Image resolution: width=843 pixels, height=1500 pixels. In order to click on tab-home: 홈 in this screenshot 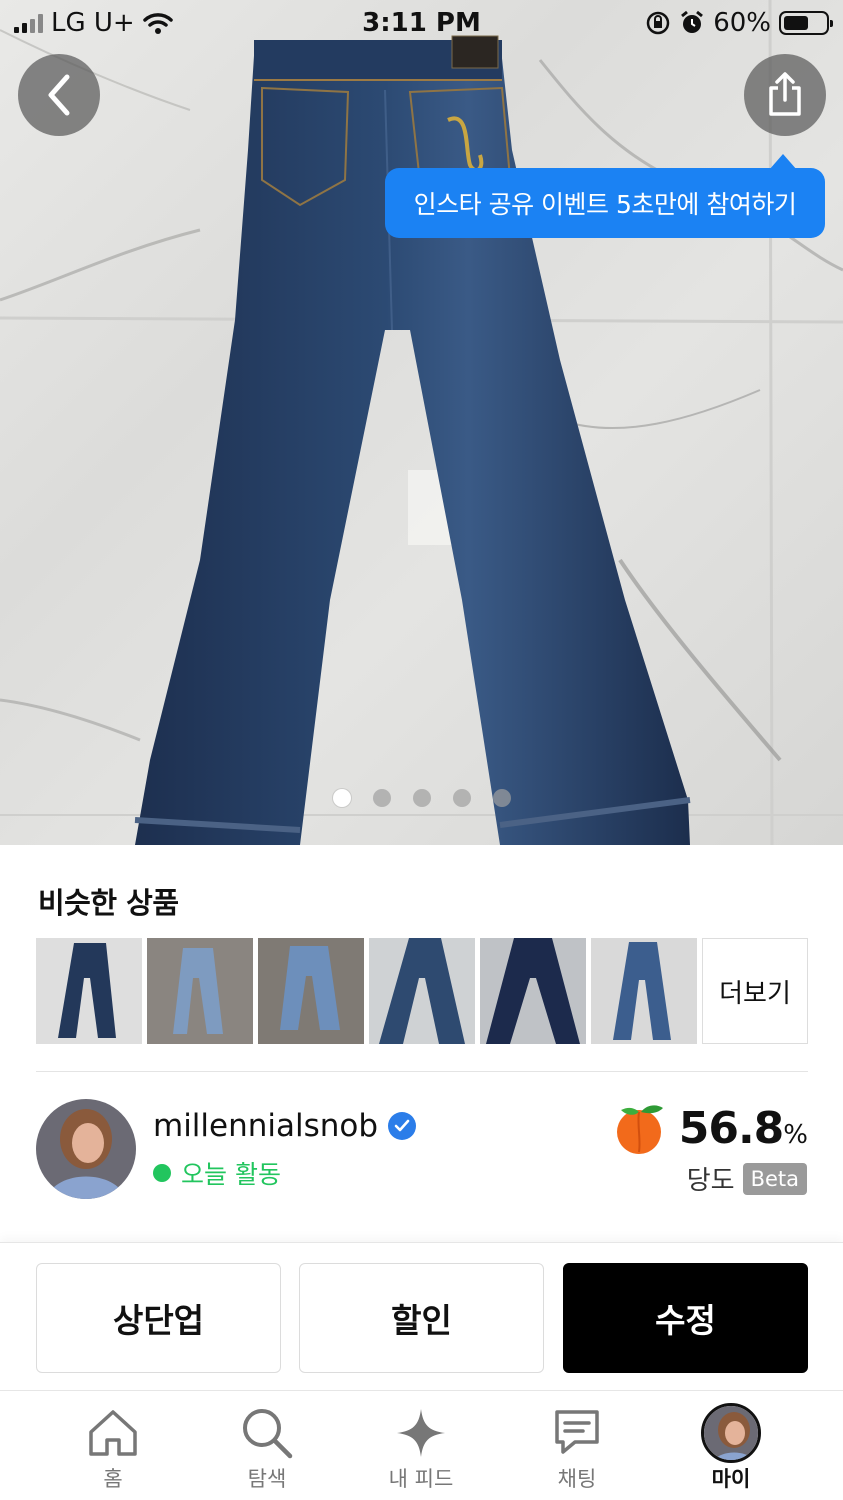, I will do `click(113, 1445)`.